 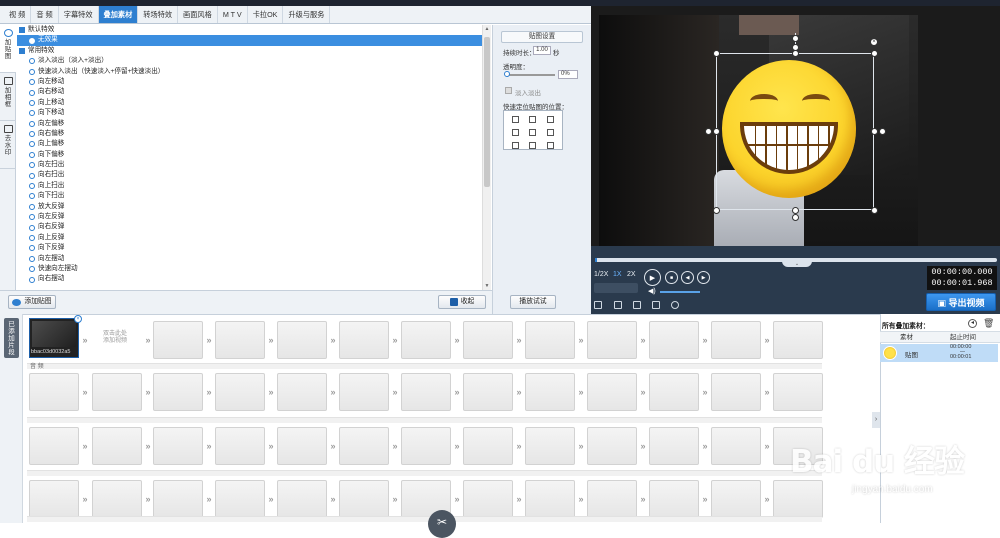 What do you see at coordinates (78, 319) in the screenshot?
I see `remove-clip-icon: ×` at bounding box center [78, 319].